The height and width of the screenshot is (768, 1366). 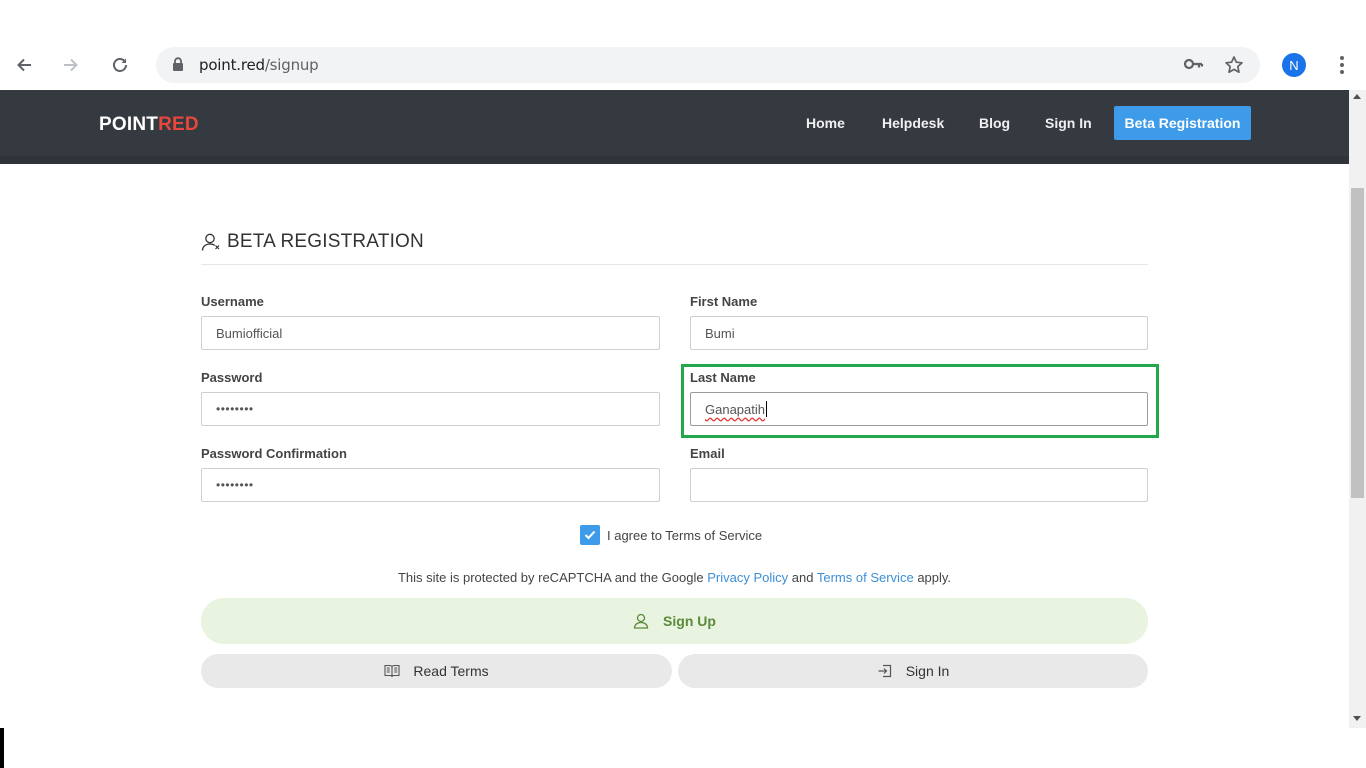 I want to click on site-logo: POINTRED, so click(x=149, y=125).